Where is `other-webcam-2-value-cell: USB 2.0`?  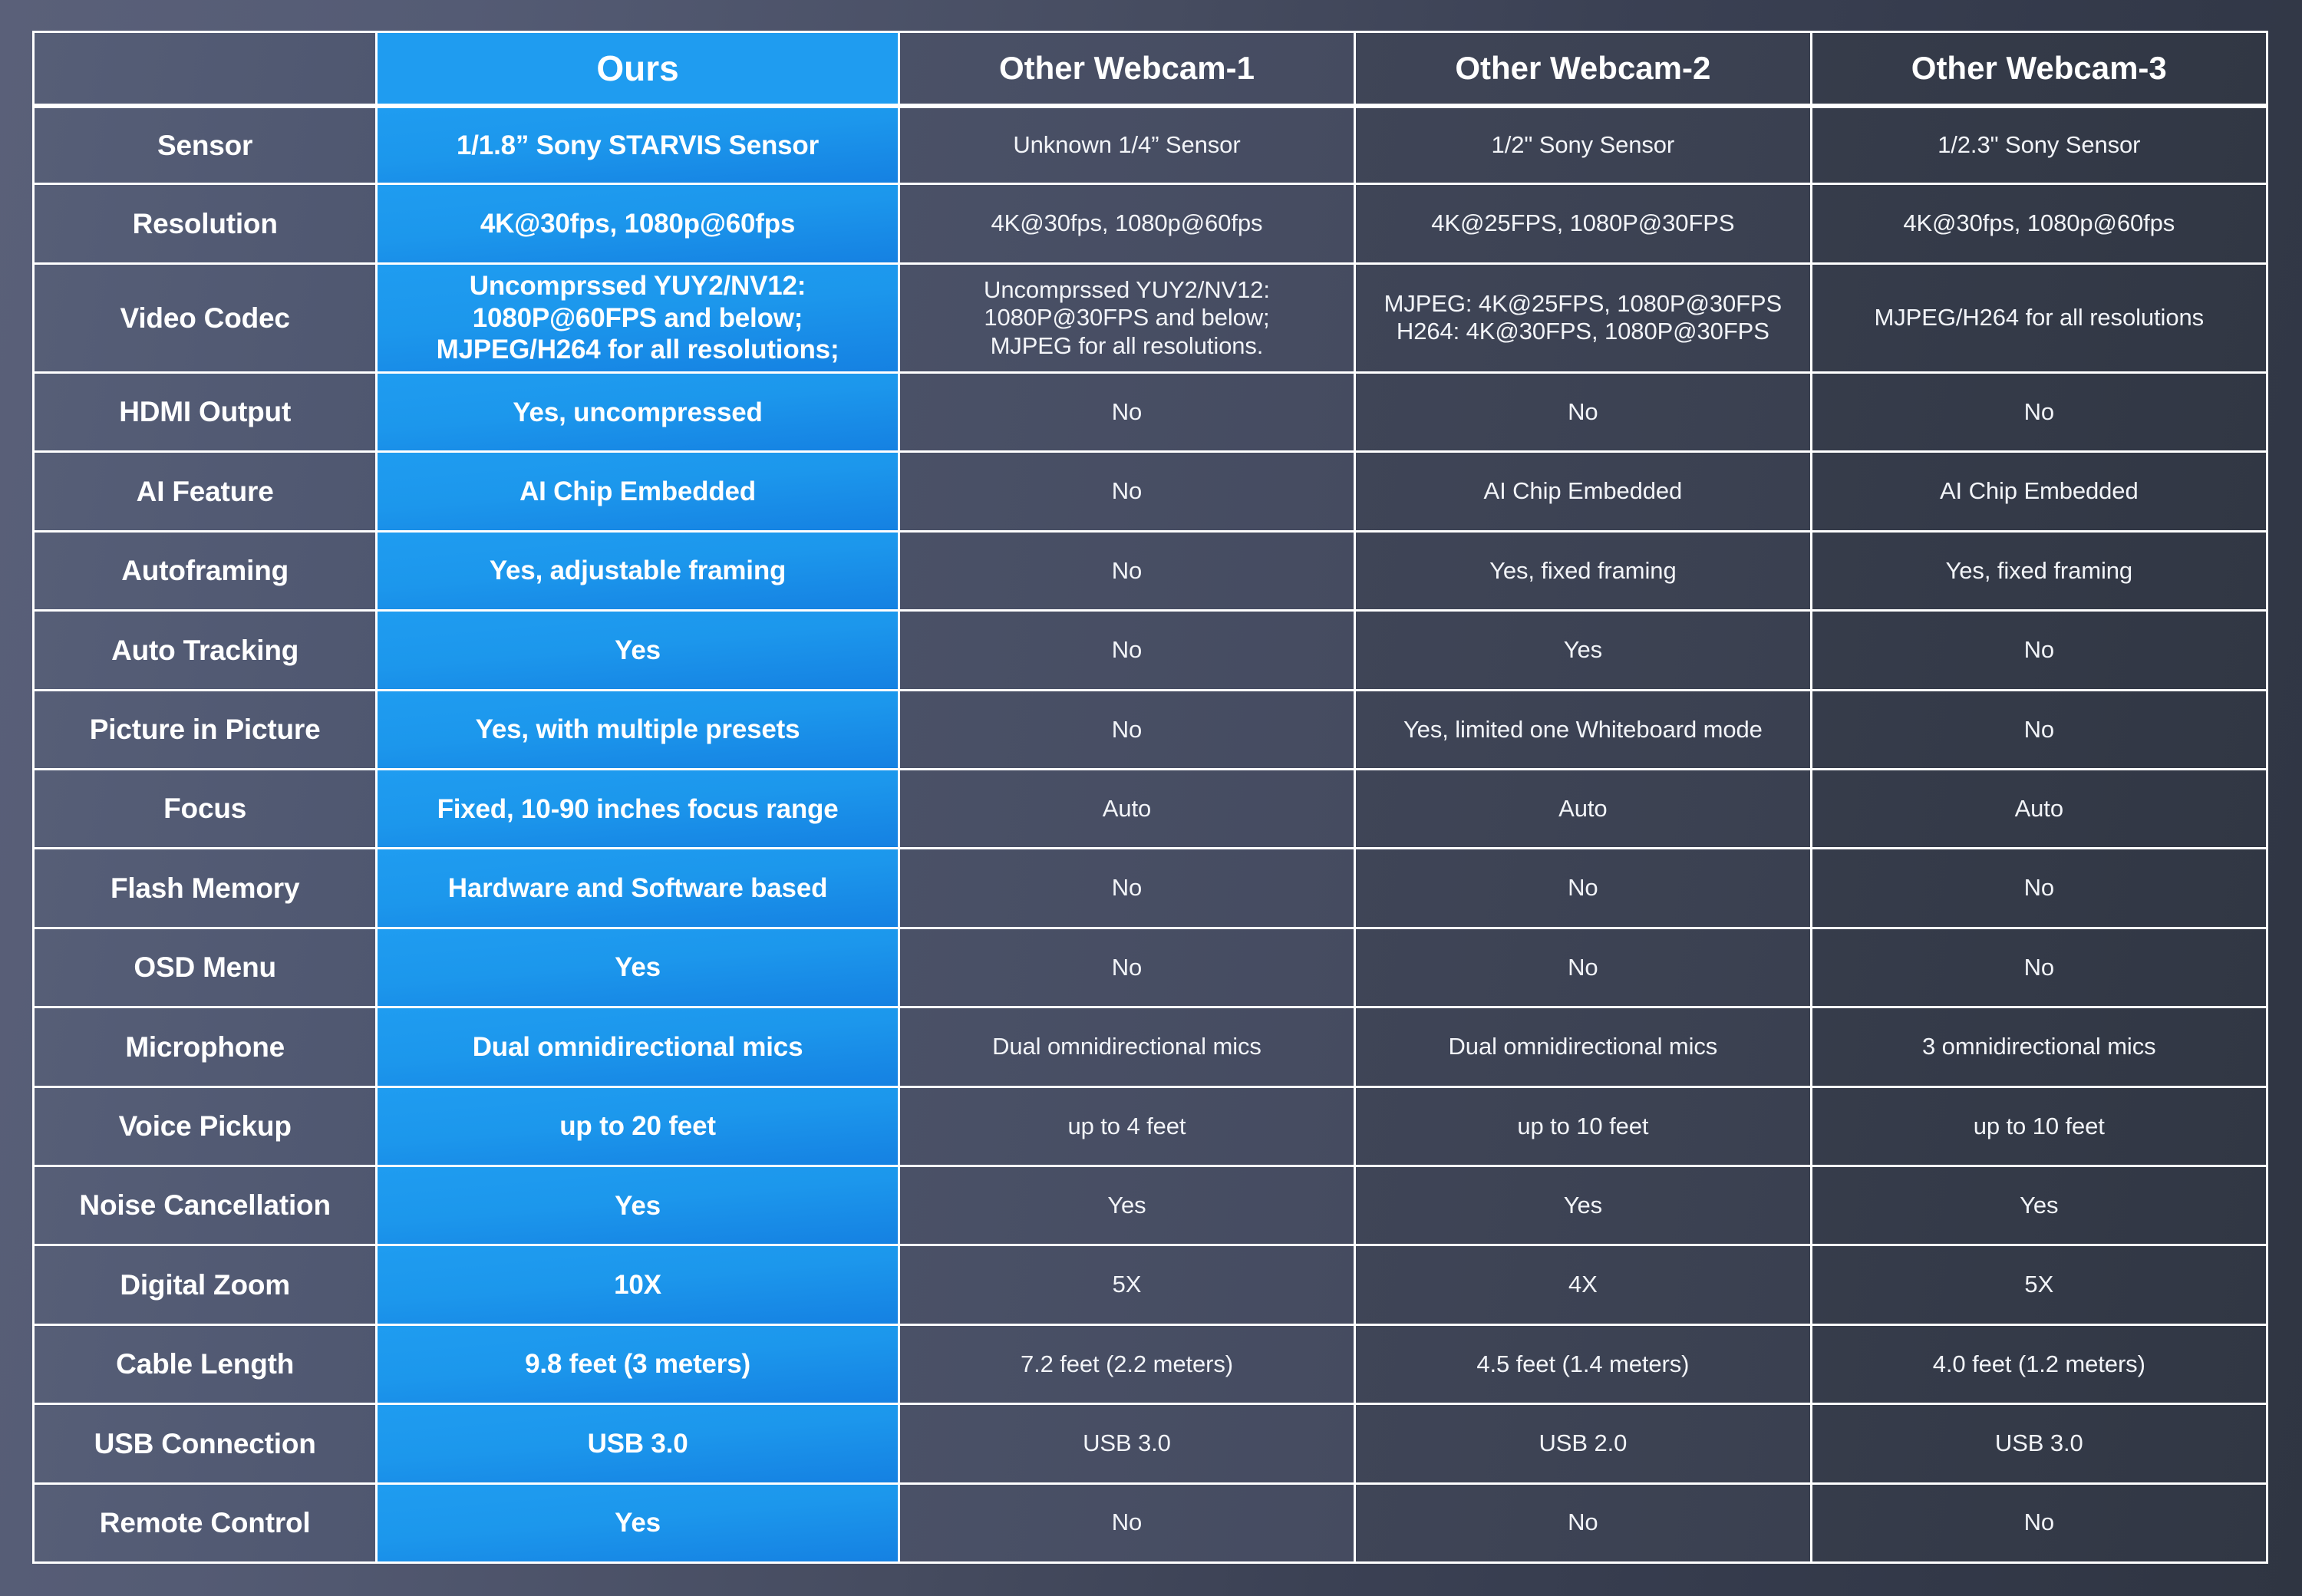
other-webcam-2-value-cell: USB 2.0 is located at coordinates (1584, 1445).